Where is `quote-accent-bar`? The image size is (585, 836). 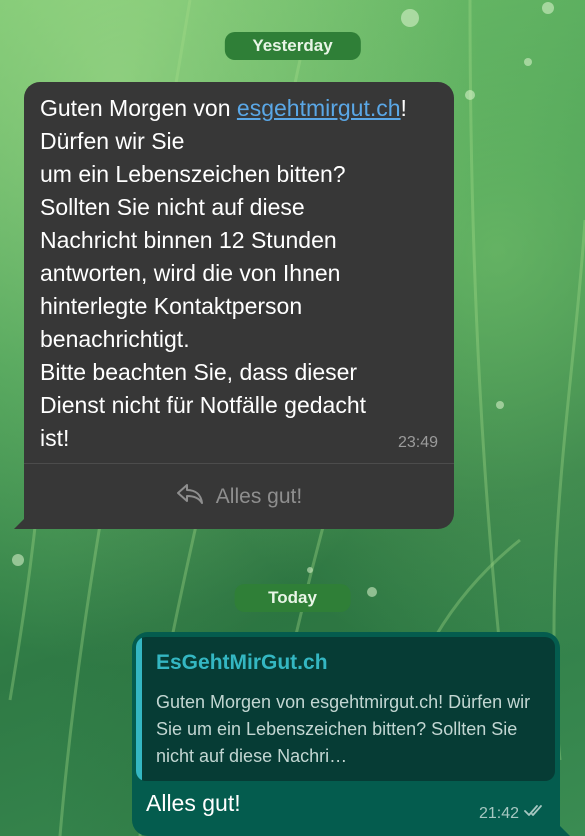 quote-accent-bar is located at coordinates (139, 709).